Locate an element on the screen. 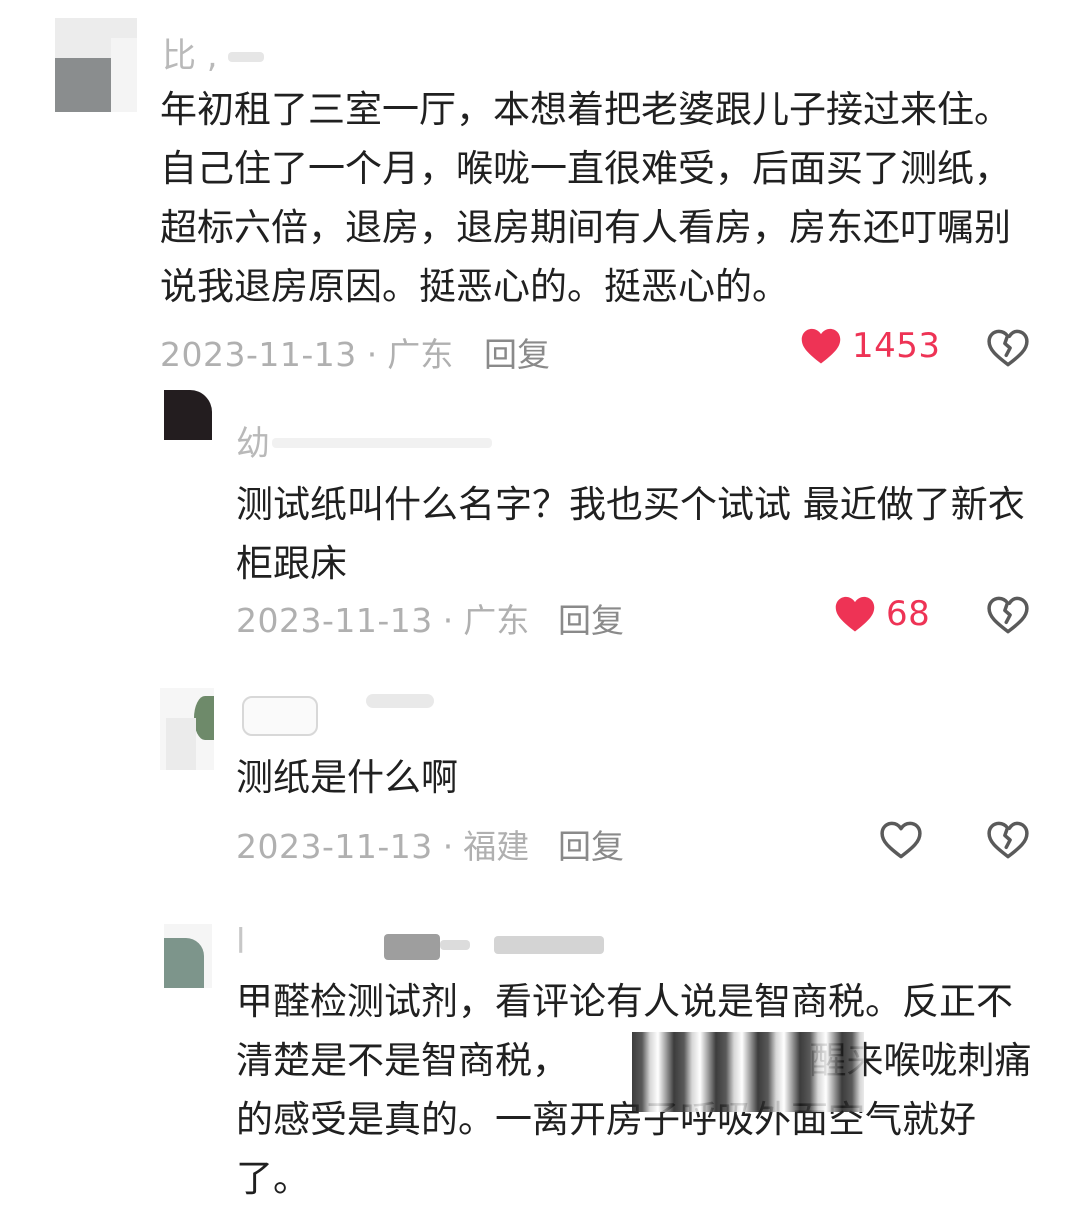  comment-meta: 2023-11-13 · 福建 is located at coordinates (383, 846).